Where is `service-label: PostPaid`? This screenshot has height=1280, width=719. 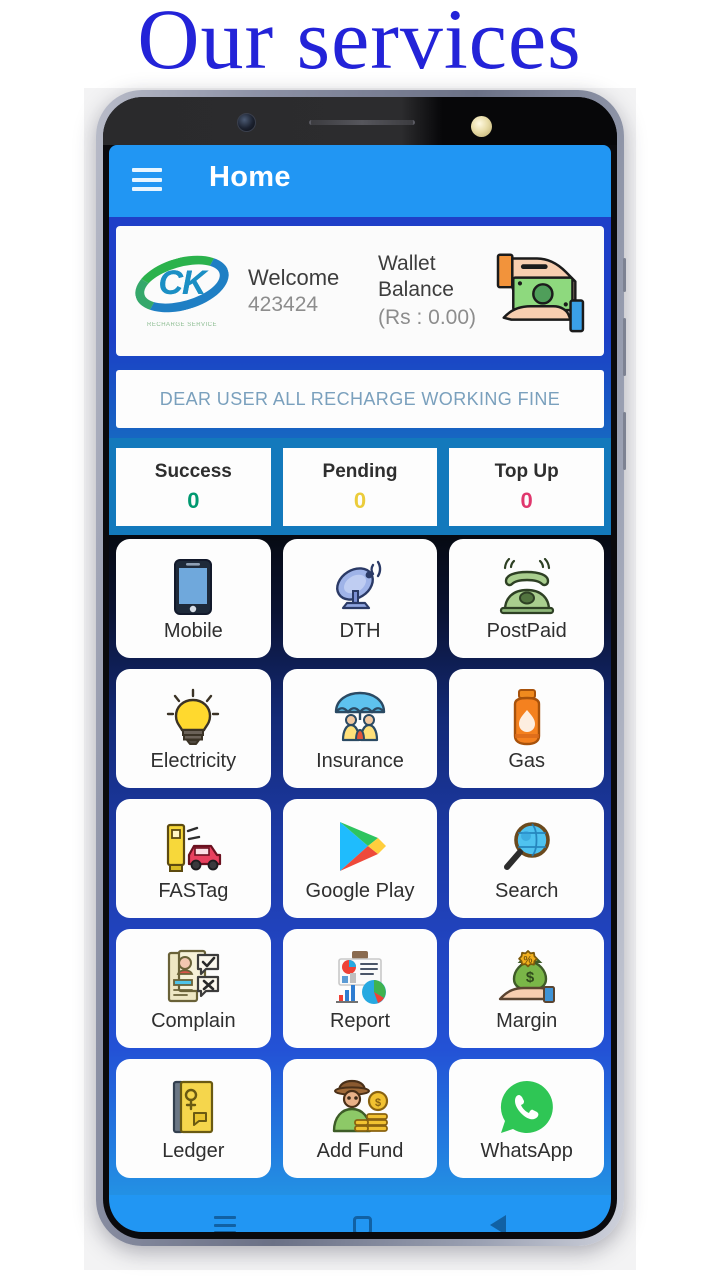
service-label: PostPaid is located at coordinates (526, 630).